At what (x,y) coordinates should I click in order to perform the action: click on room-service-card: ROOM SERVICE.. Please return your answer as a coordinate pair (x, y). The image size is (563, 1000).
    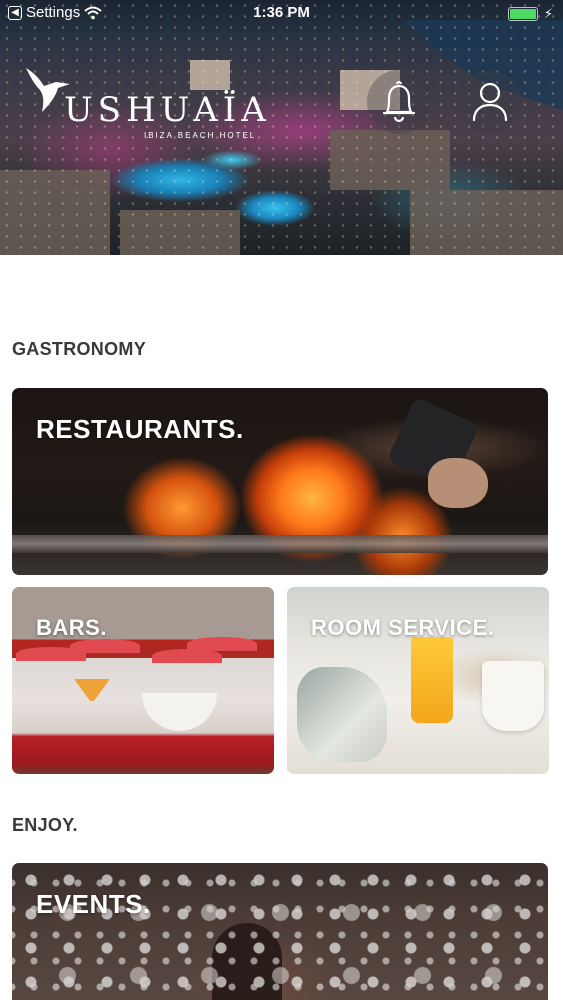
    Looking at the image, I should click on (418, 680).